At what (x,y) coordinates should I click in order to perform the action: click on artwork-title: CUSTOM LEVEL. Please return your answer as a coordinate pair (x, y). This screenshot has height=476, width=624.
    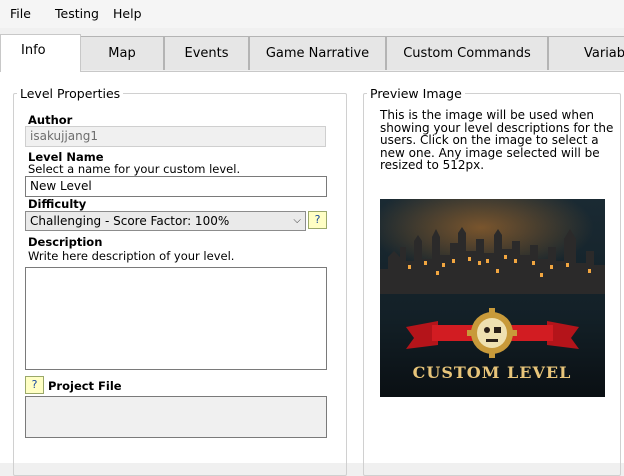
    Looking at the image, I should click on (492, 372).